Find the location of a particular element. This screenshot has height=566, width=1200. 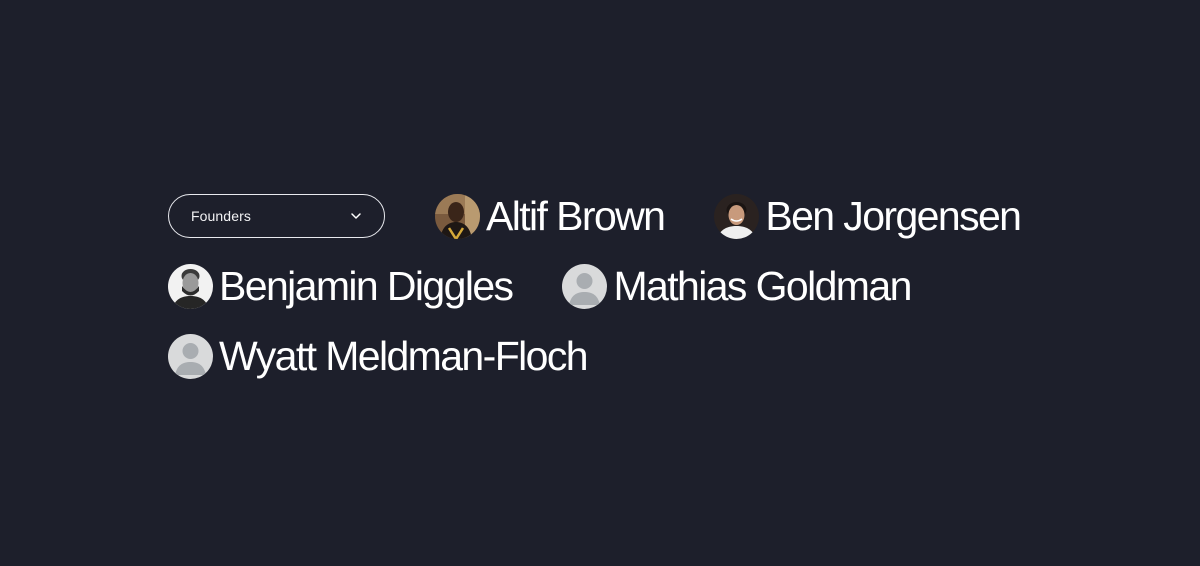

person-wyatt-meldman-floch: Wyatt Meldman-Floch is located at coordinates (378, 356).